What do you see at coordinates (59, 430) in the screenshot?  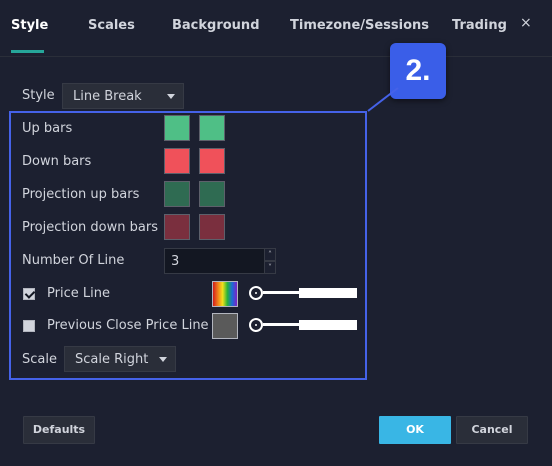 I see `defaults-button: Defaults` at bounding box center [59, 430].